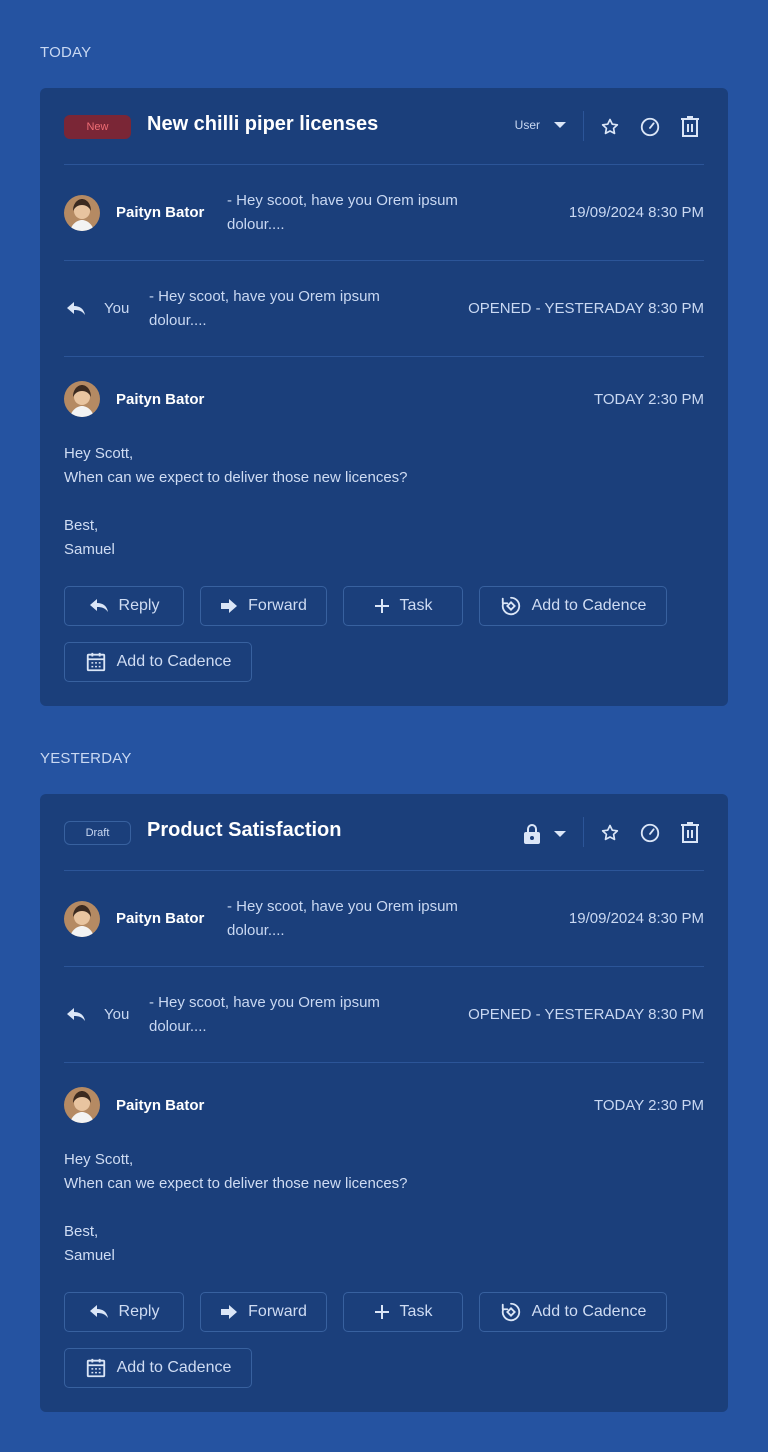  I want to click on thread-title: New chilli piper licenses, so click(263, 124).